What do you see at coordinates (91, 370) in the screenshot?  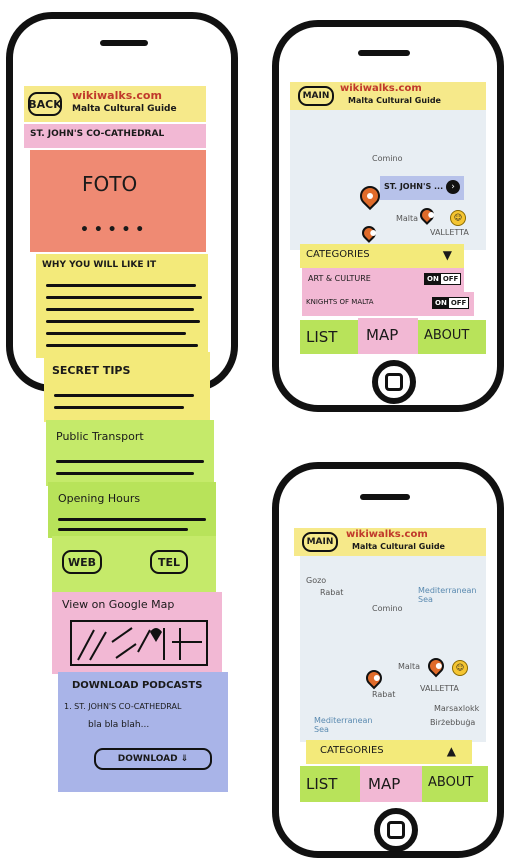 I see `secret-heading: SECRET TIPS` at bounding box center [91, 370].